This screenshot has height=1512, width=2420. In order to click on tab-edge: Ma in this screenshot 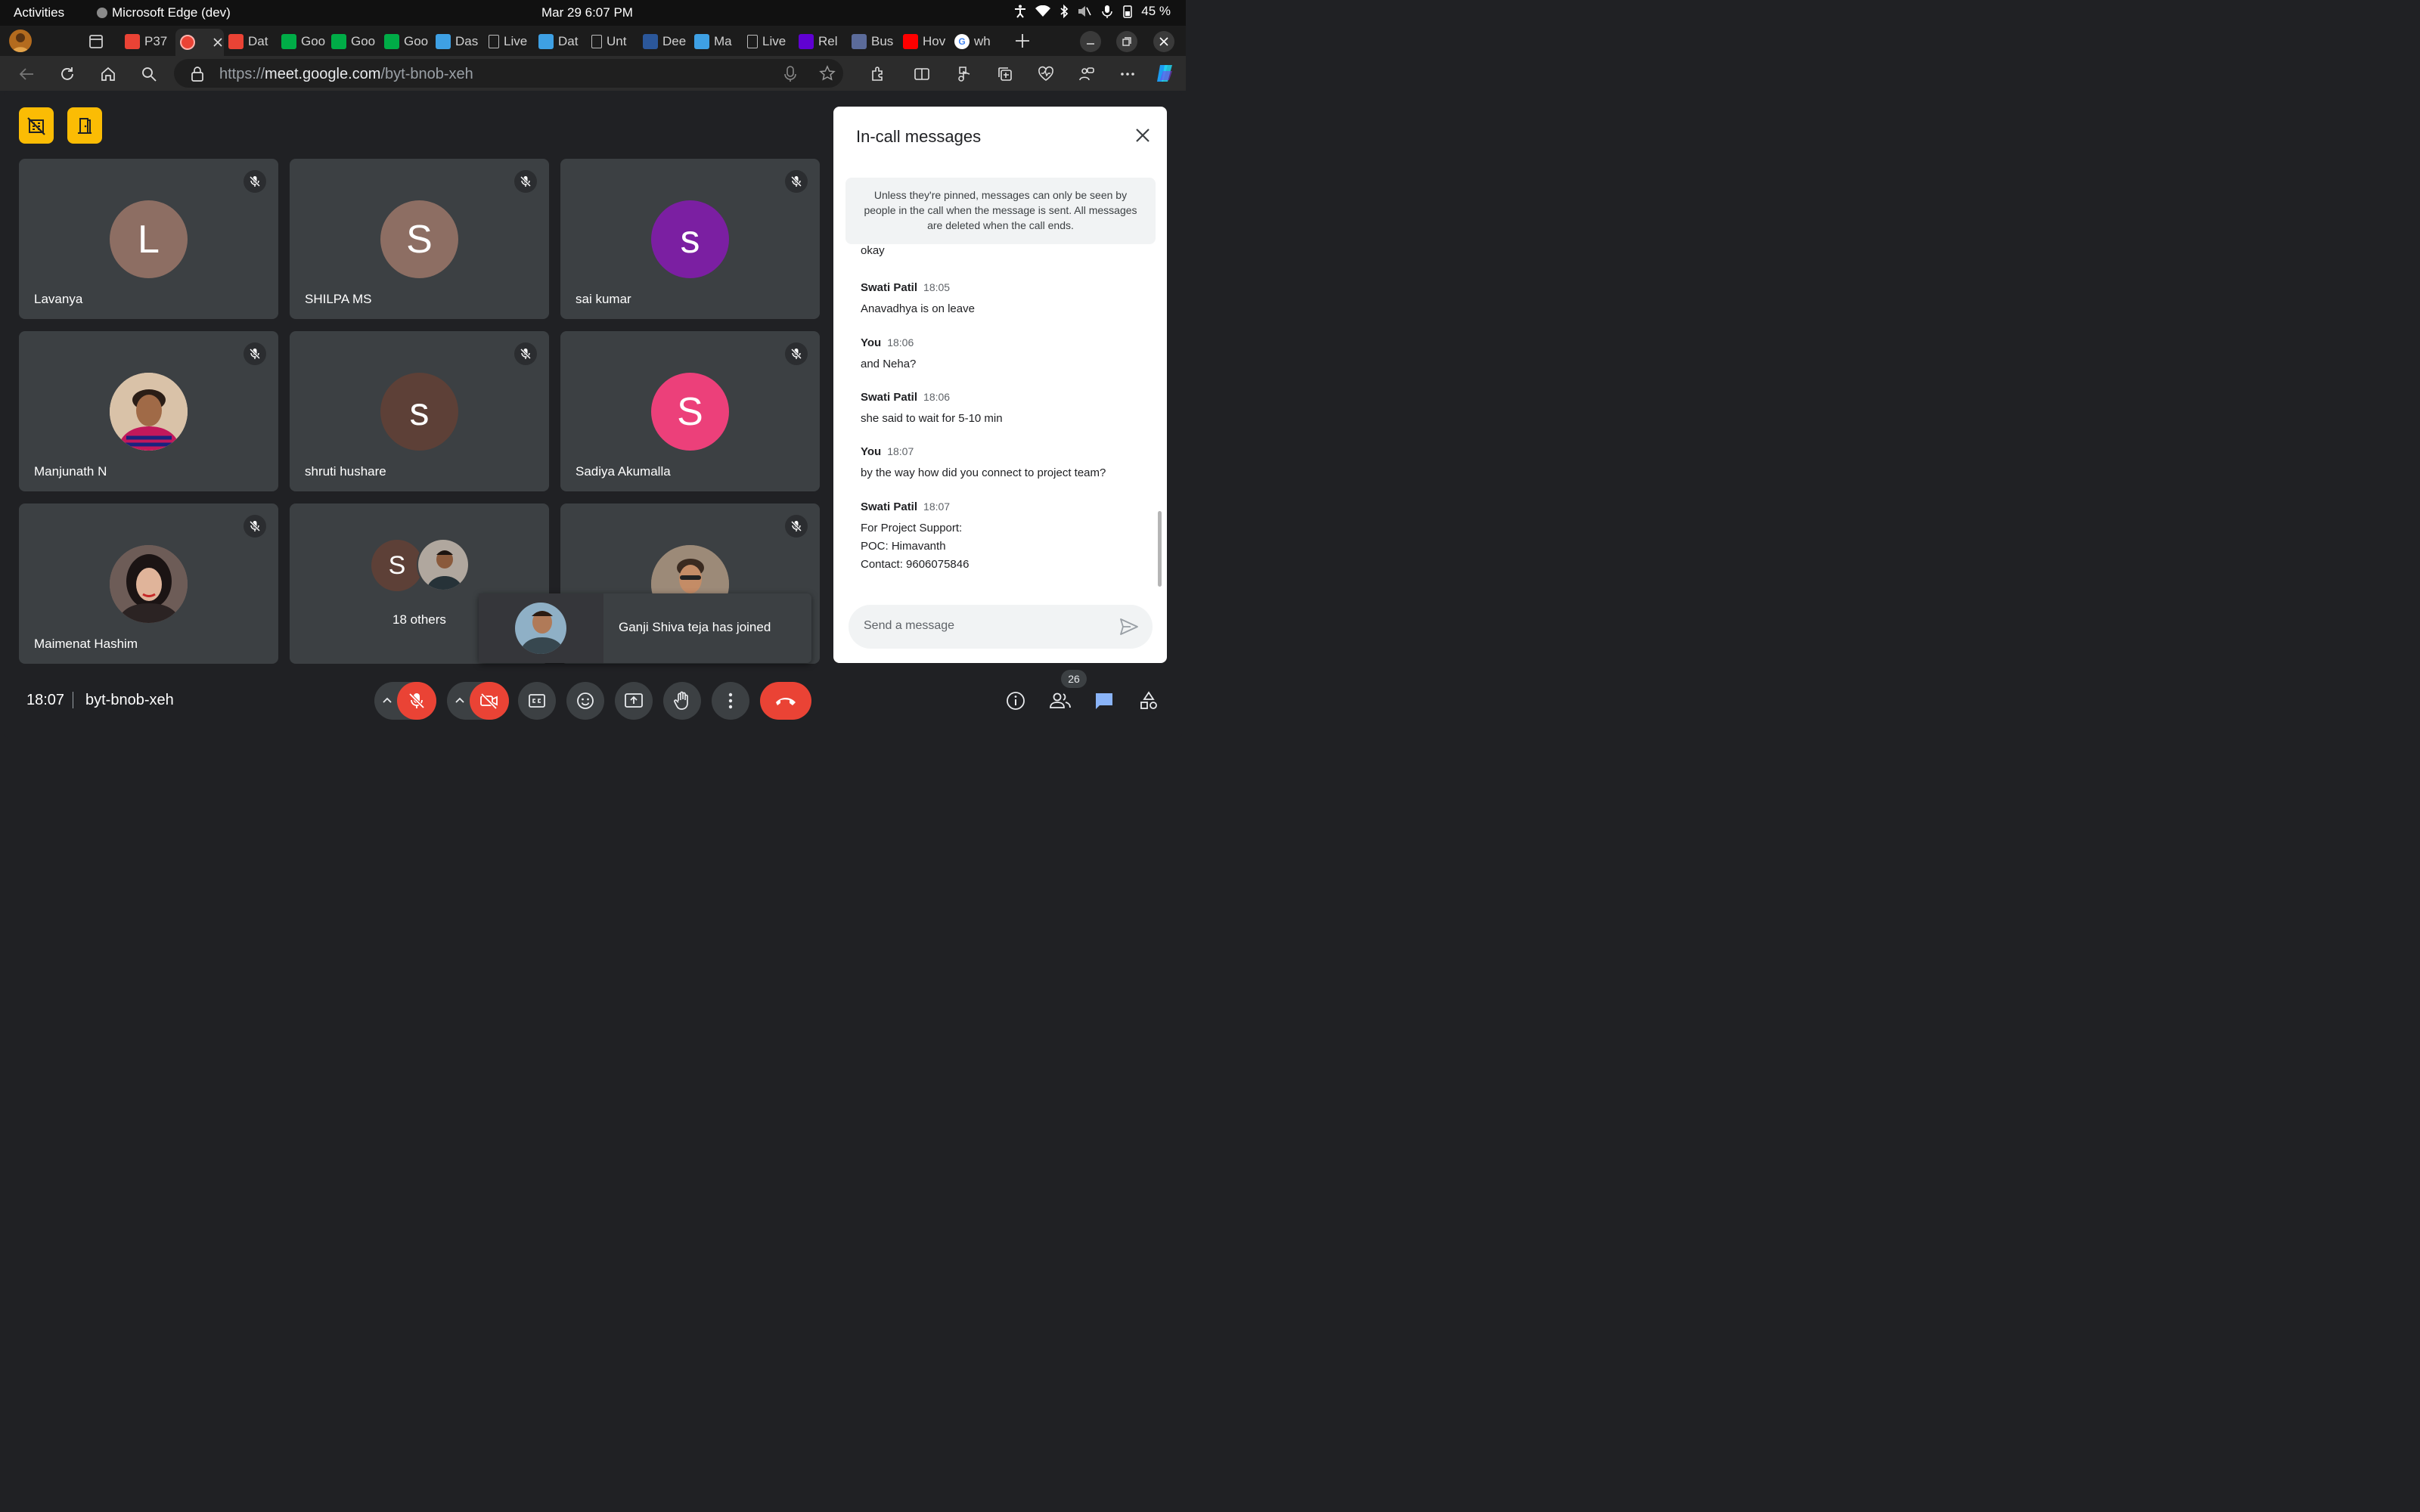, I will do `click(717, 42)`.